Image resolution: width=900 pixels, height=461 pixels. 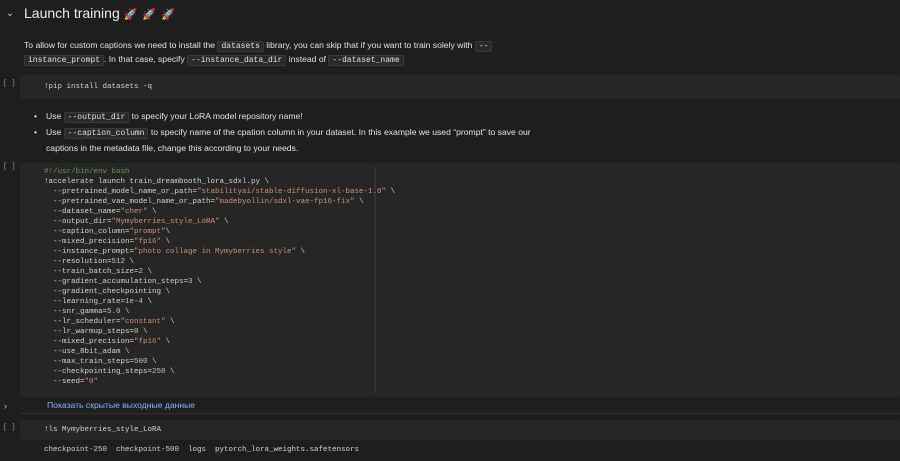 I want to click on code-line: --output_dir="Mymyberries_style_LoRA" \, so click(x=136, y=222).